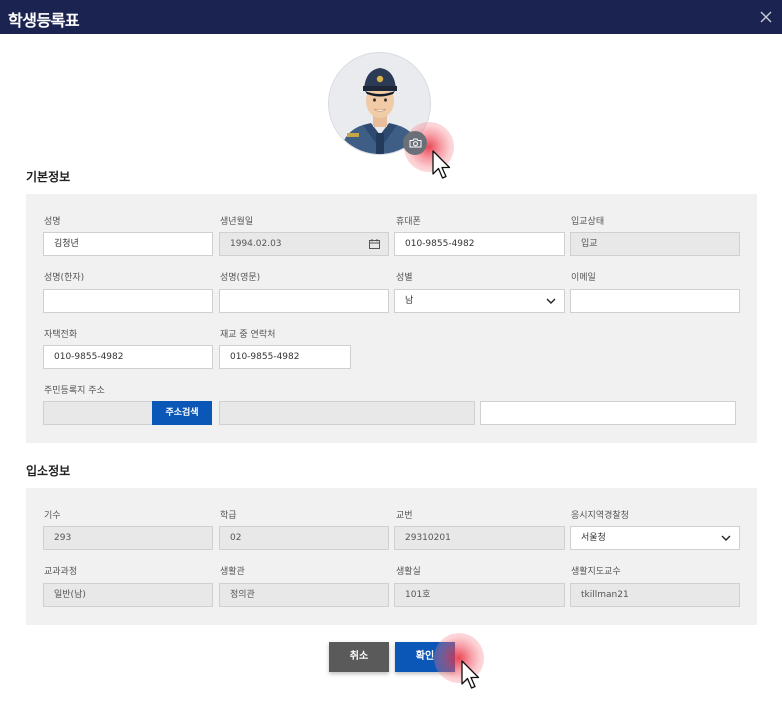 The width and height of the screenshot is (782, 715). Describe the element at coordinates (48, 471) in the screenshot. I see `admission-info-title: 입소정보` at that location.